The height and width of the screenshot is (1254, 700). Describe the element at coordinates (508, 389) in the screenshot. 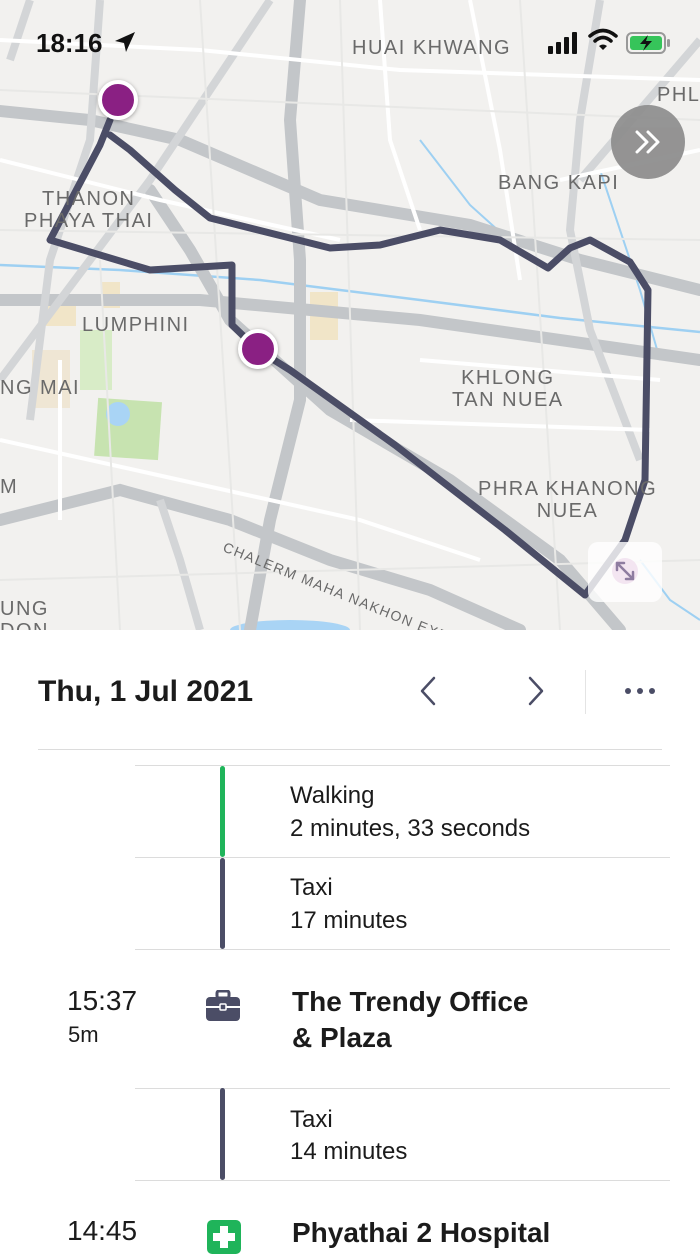

I see `map-label: KHLONG TAN NUEA` at that location.